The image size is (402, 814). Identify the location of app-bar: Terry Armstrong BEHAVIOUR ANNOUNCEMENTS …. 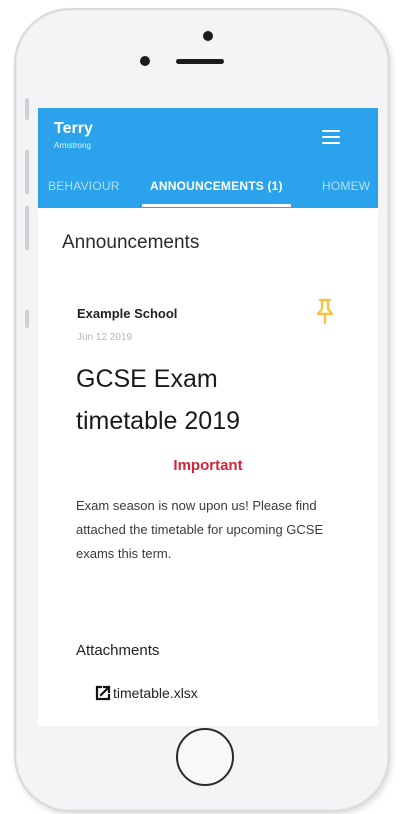
(208, 158).